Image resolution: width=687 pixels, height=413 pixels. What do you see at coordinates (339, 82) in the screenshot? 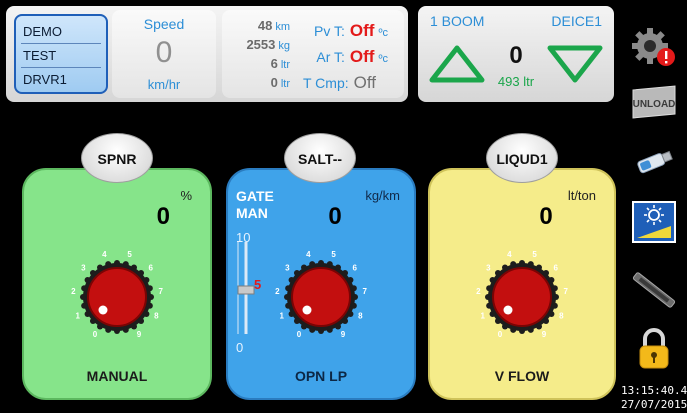
I see `temp-compensation: T Cmp: Off` at bounding box center [339, 82].